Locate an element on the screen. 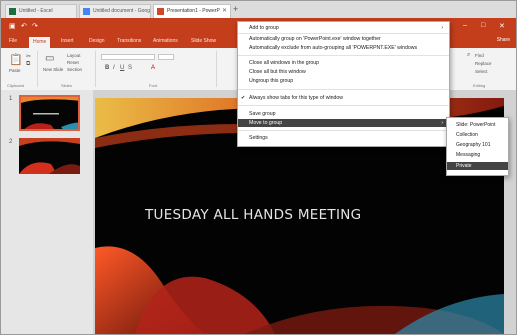 This screenshot has width=517, height=335. tab-title: Presentation1 - PowerP is located at coordinates (193, 11).